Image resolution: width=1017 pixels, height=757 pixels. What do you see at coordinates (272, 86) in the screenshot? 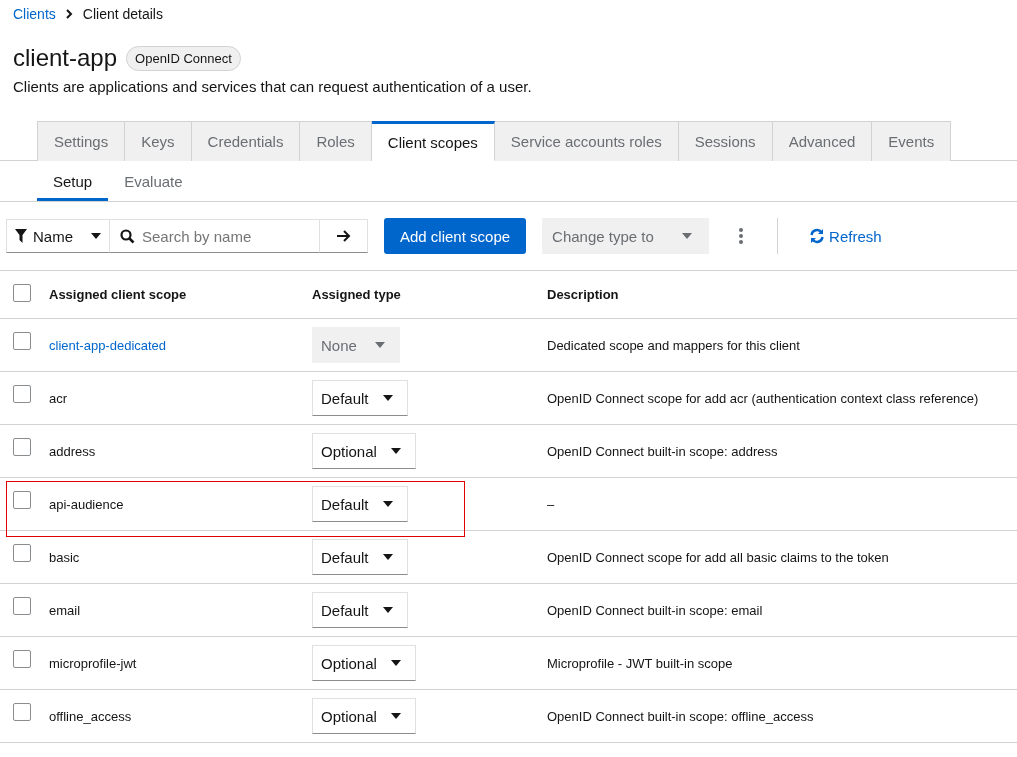
I see `page-description: Clients are applications and services that can request authentication of a user.` at bounding box center [272, 86].